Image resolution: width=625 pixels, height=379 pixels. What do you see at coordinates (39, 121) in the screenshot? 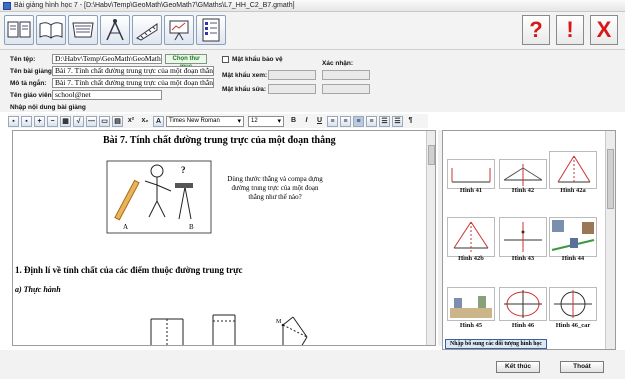
I see `zoom-in-icon: +` at bounding box center [39, 121].